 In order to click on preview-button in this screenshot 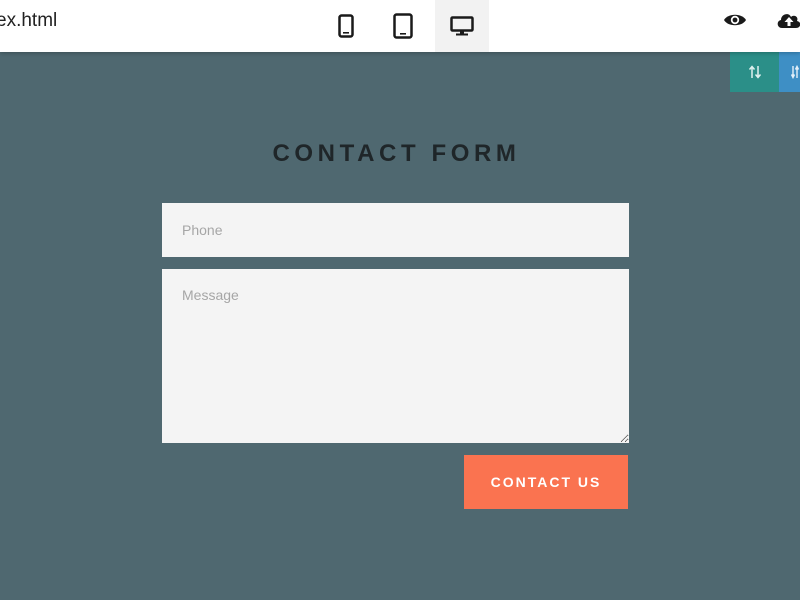, I will do `click(735, 20)`.